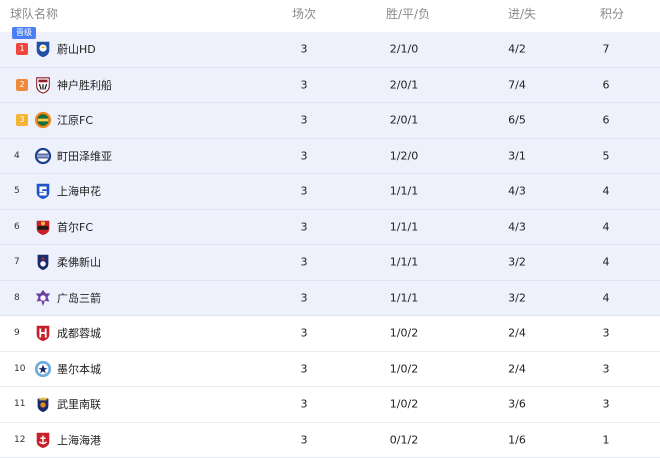 This screenshot has height=458, width=660. What do you see at coordinates (517, 49) in the screenshot?
I see `goals-cell: 4/2` at bounding box center [517, 49].